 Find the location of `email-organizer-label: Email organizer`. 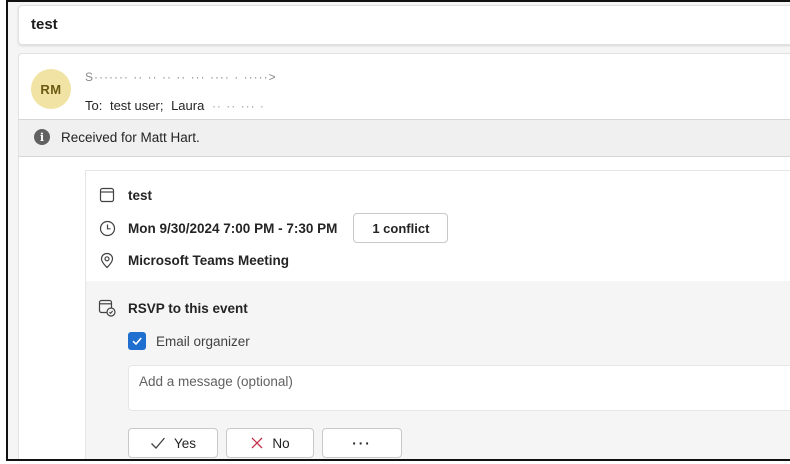

email-organizer-label: Email organizer is located at coordinates (203, 341).